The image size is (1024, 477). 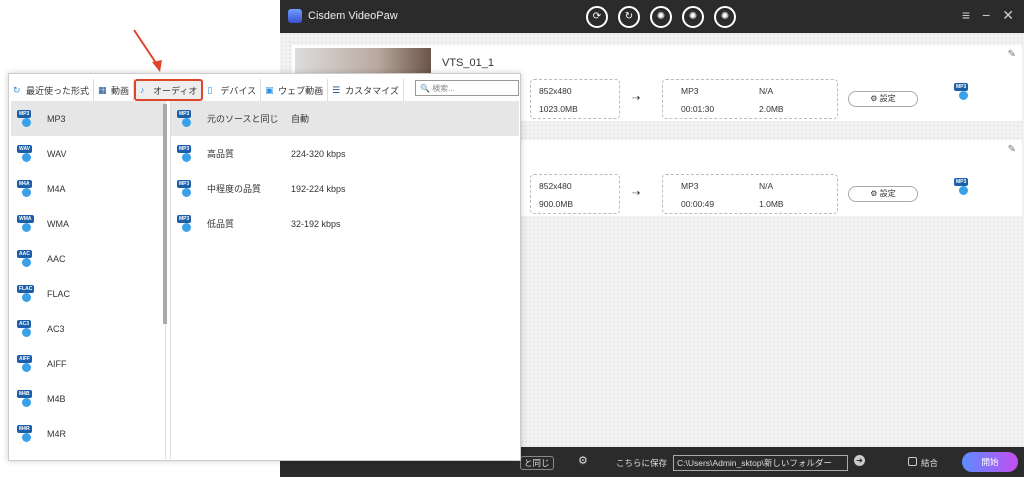 What do you see at coordinates (597, 17) in the screenshot?
I see `convert-icon: ⟳` at bounding box center [597, 17].